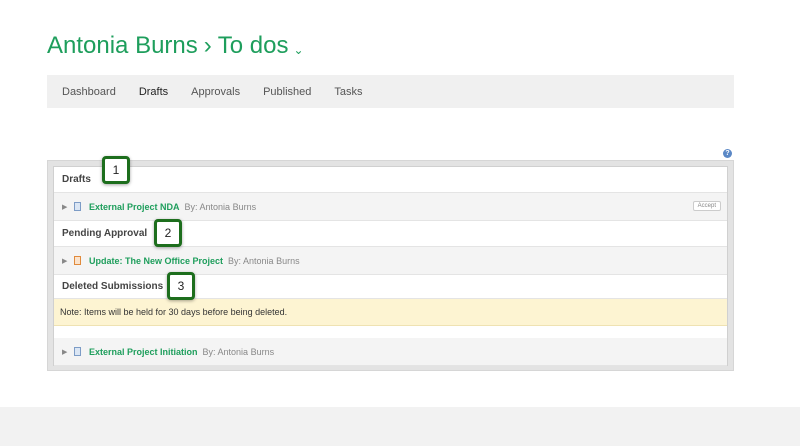  What do you see at coordinates (390, 287) in the screenshot?
I see `section-deleted-header: Deleted Submissions` at bounding box center [390, 287].